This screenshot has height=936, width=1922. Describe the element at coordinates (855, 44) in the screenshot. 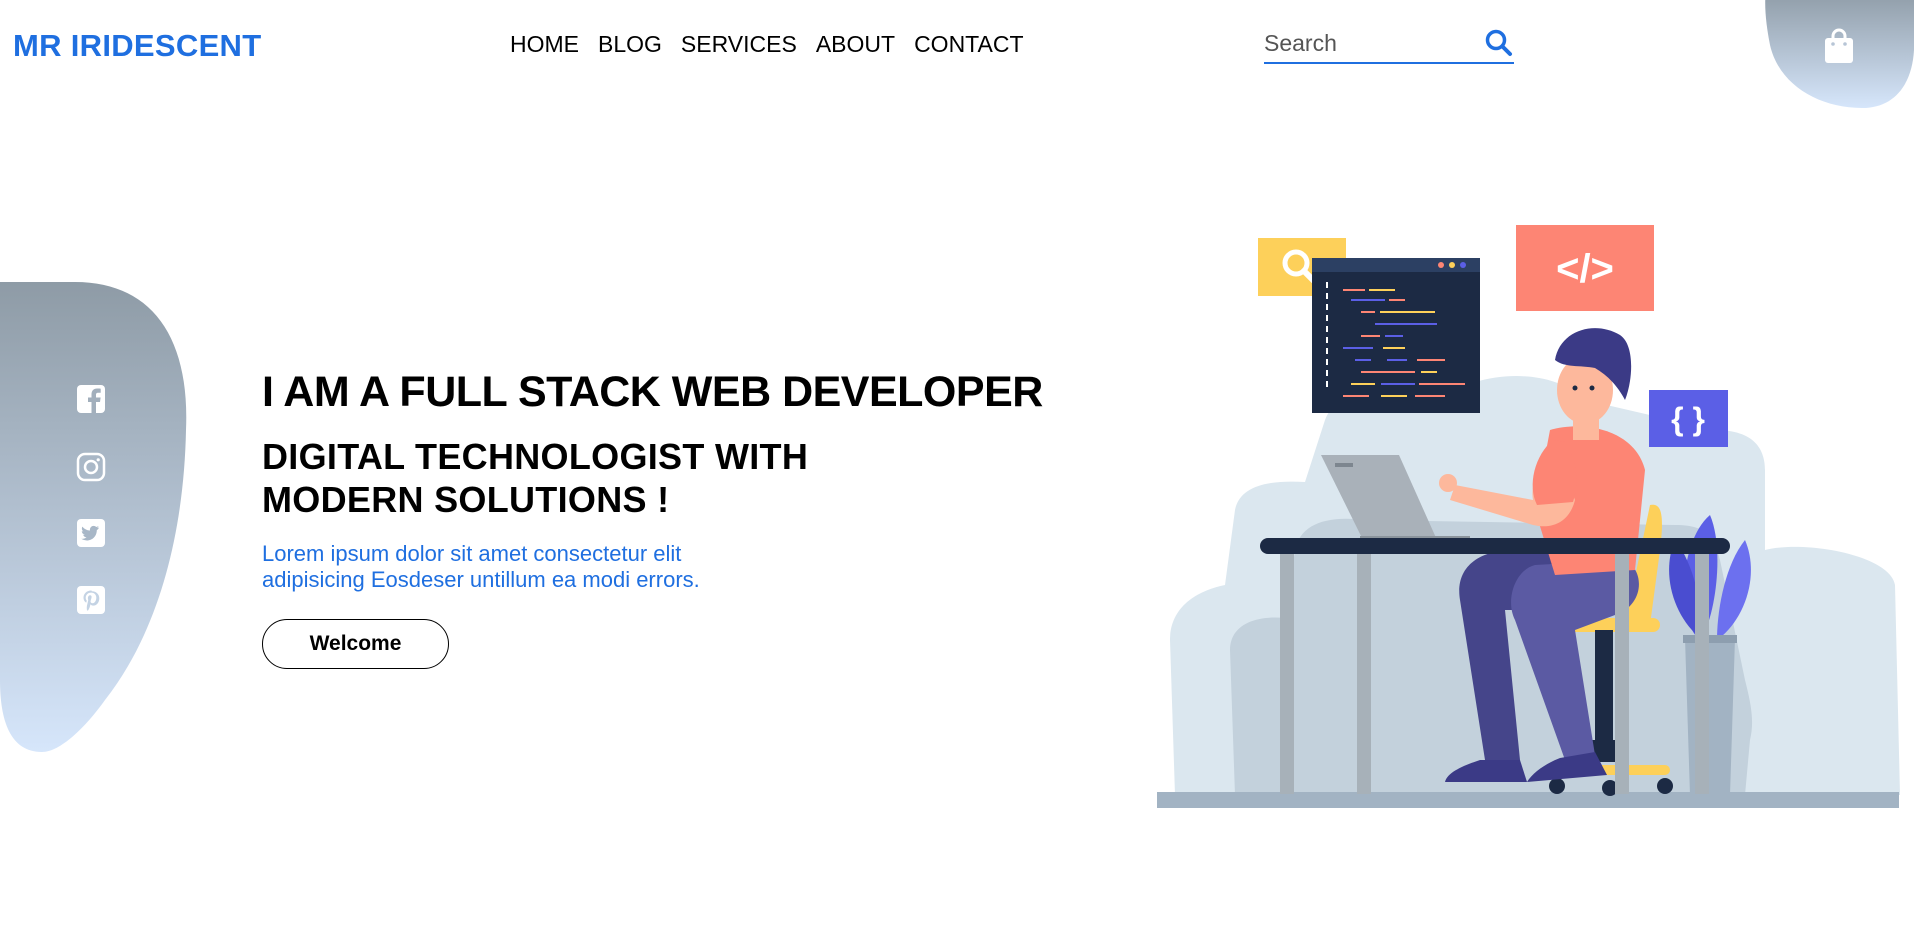

I see `nav-about: ABOUT` at that location.